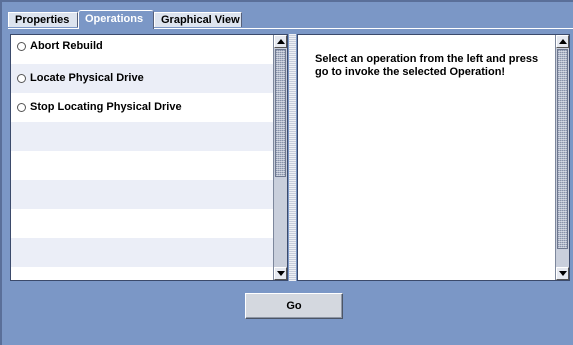 This screenshot has width=573, height=345. Describe the element at coordinates (87, 78) in the screenshot. I see `operation-label: Locate Physical Drive` at that location.